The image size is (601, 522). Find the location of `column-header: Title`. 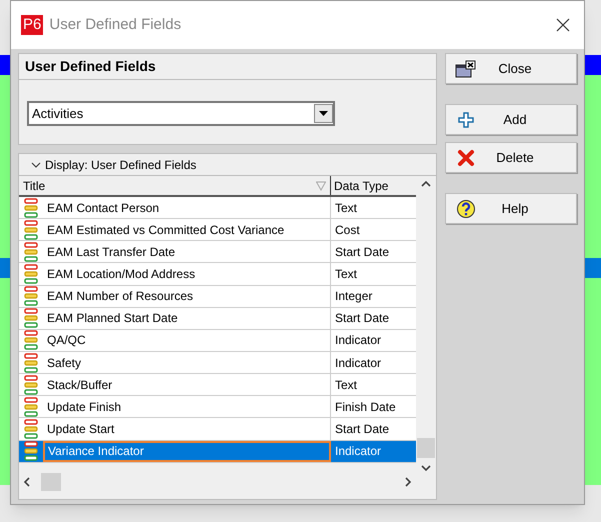

column-header: Title is located at coordinates (175, 185).